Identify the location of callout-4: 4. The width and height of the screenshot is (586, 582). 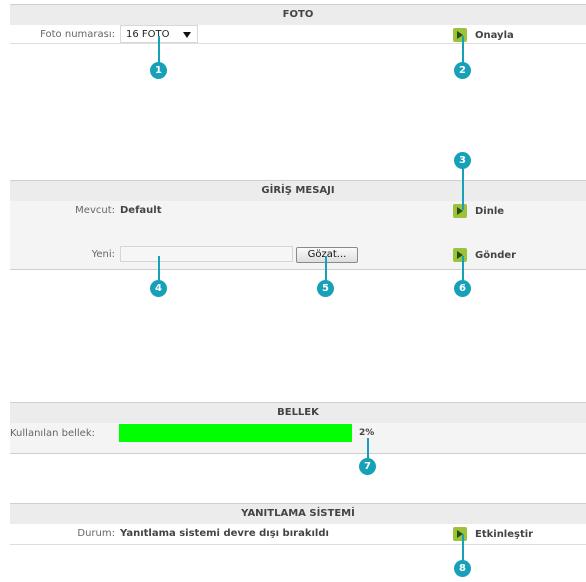
(158, 288).